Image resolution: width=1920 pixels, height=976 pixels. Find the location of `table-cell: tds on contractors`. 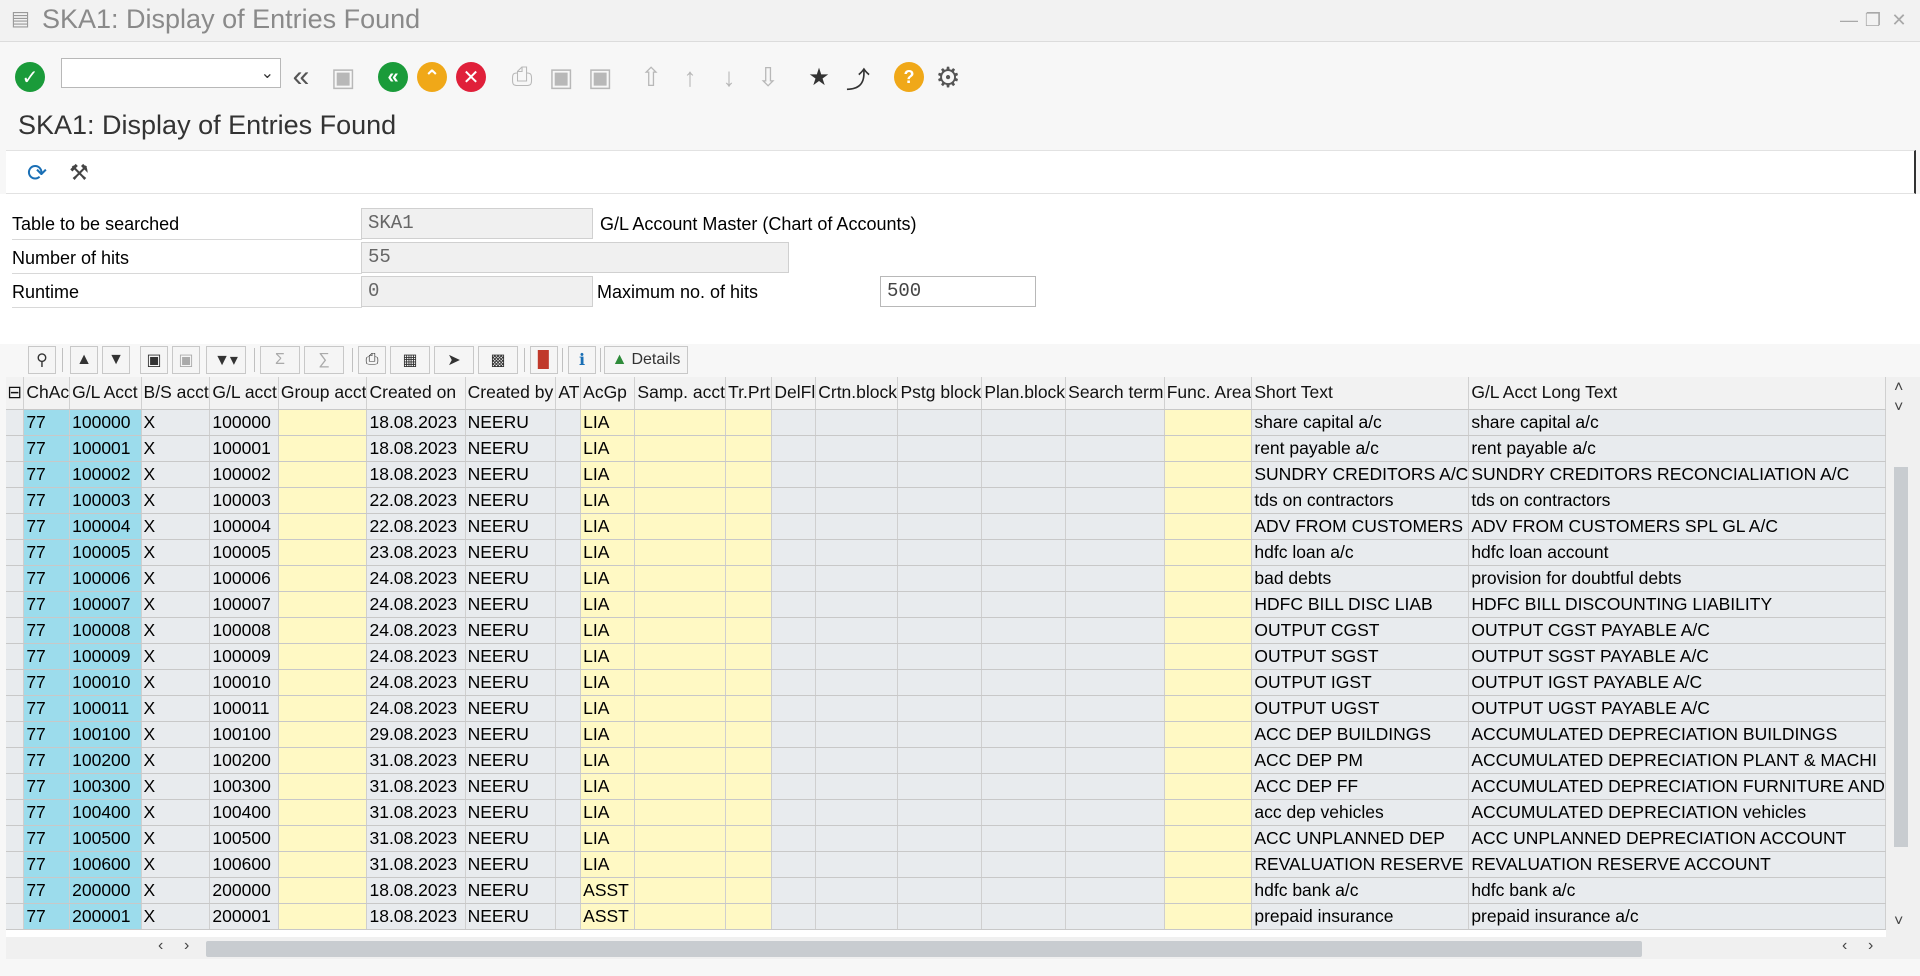

table-cell: tds on contractors is located at coordinates (1677, 500).